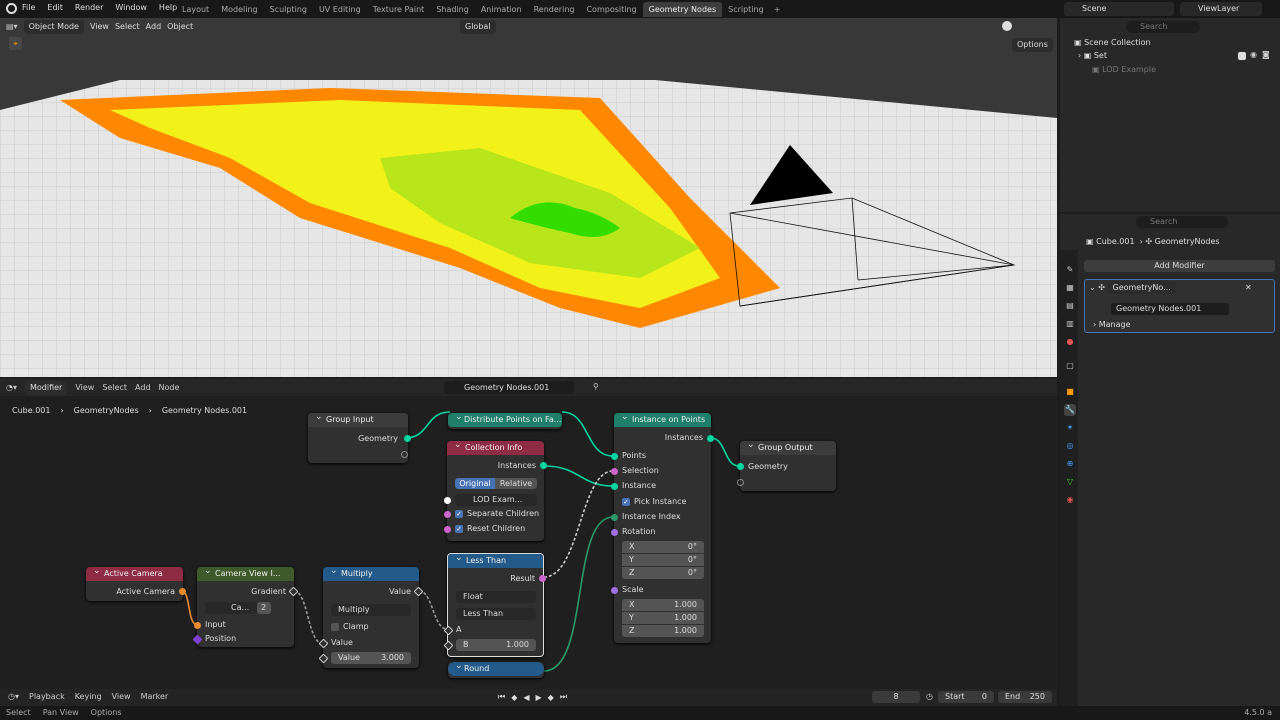  I want to click on mode-dropdown: Object Mode, so click(53, 26).